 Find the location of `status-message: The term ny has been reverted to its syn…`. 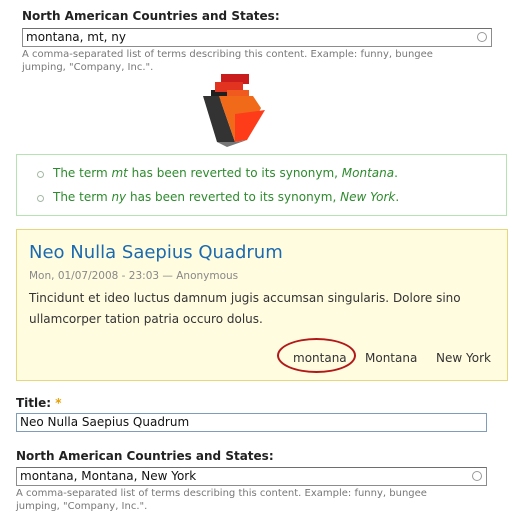

status-message: The term ny has been reverted to its syn… is located at coordinates (218, 197).